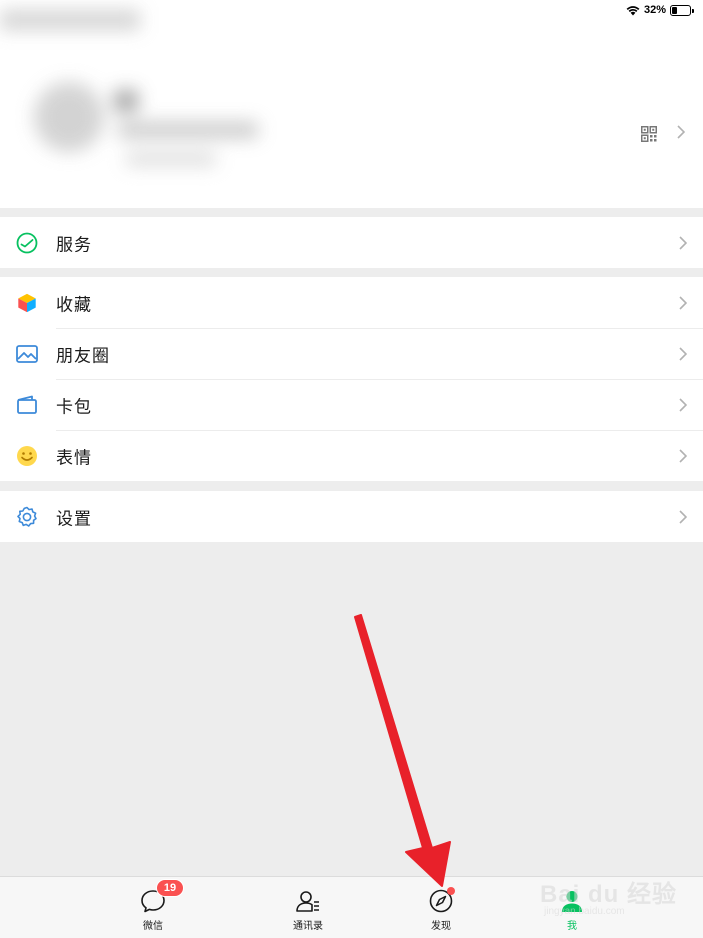 The image size is (703, 938). What do you see at coordinates (74, 519) in the screenshot?
I see `menu-item-label: 设置` at bounding box center [74, 519].